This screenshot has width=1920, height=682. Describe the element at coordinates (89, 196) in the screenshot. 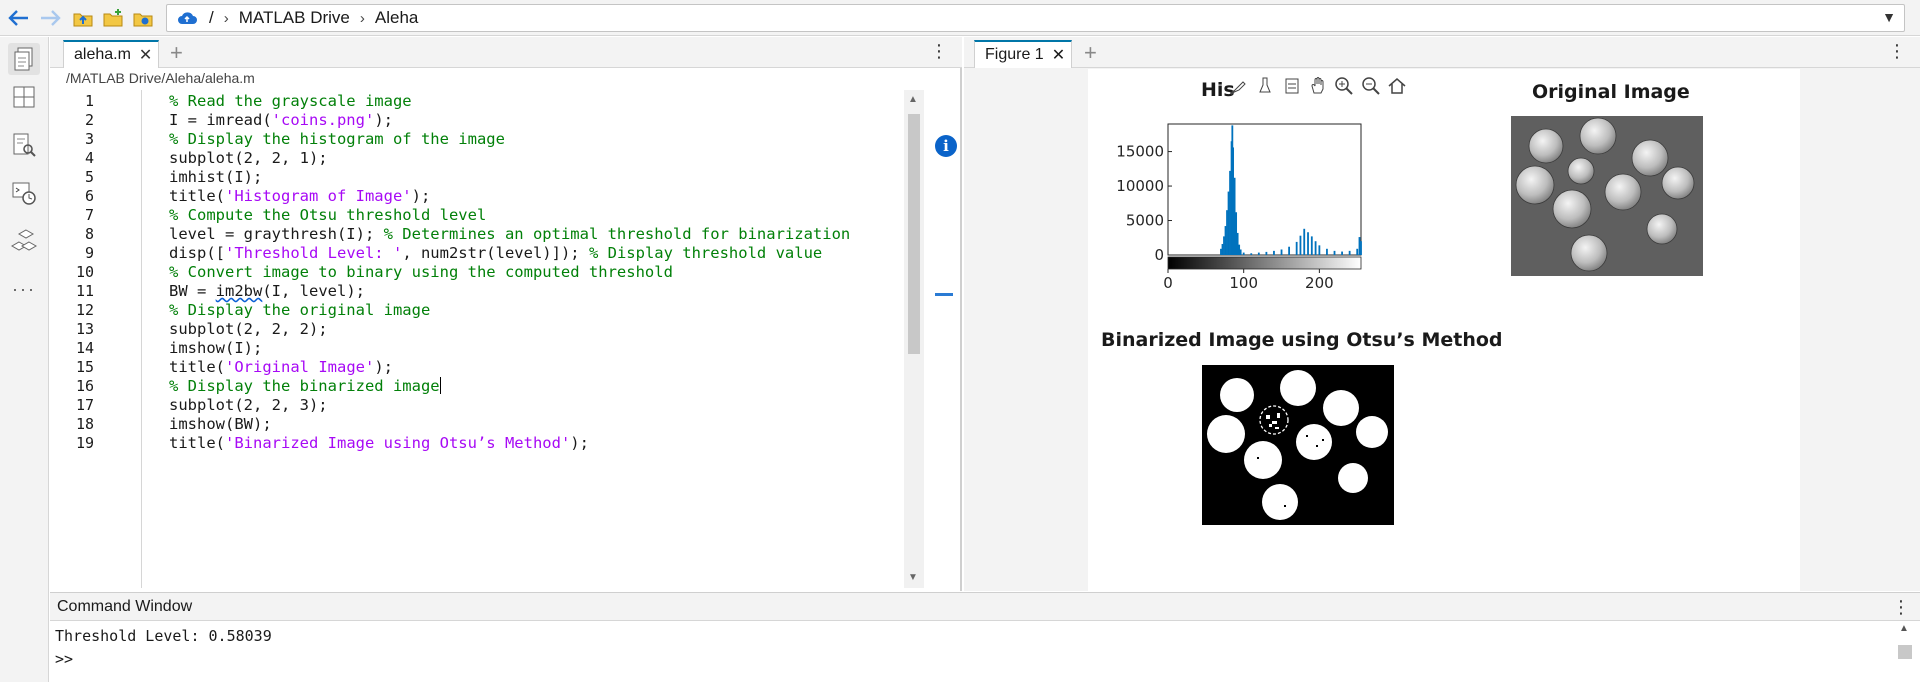

I see `line-number: 6` at that location.